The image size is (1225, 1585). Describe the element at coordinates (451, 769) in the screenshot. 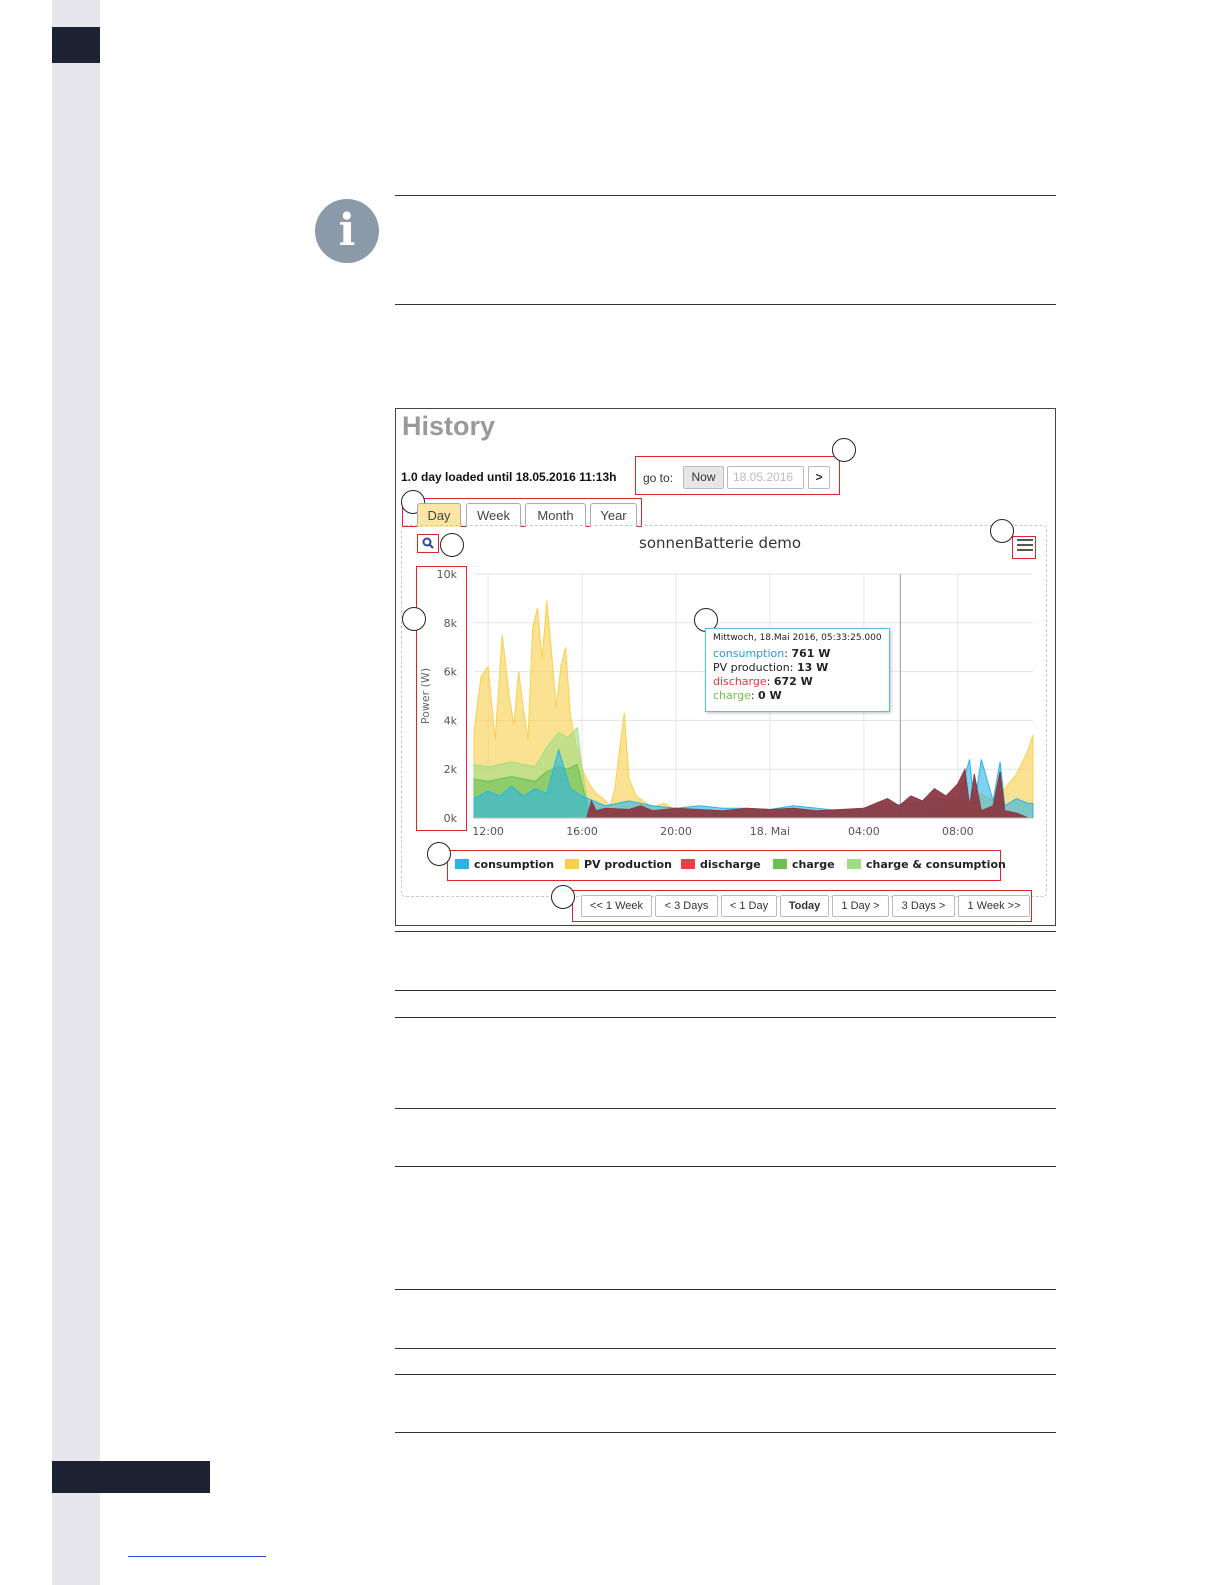

I see `y-tick-label: 2k` at that location.